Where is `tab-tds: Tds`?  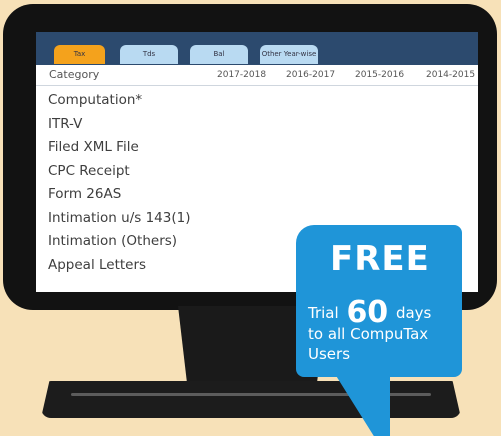 tab-tds: Tds is located at coordinates (149, 54).